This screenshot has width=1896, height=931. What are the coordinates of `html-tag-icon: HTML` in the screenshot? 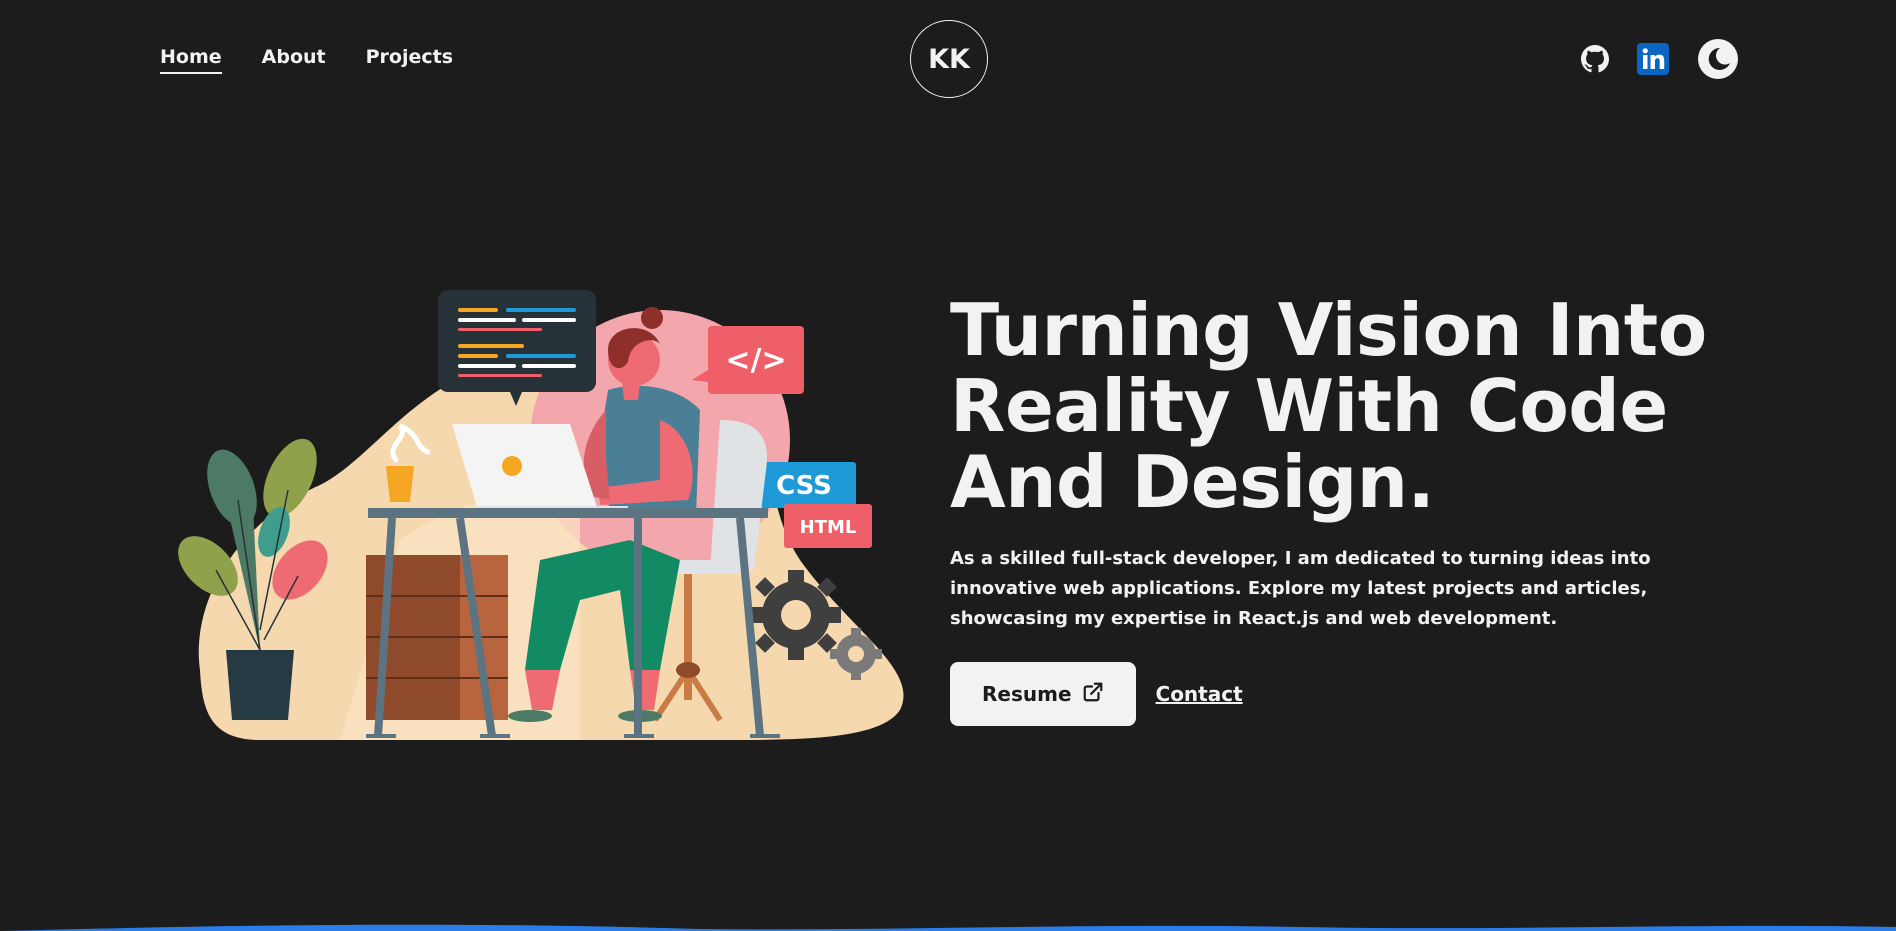 It's located at (828, 526).